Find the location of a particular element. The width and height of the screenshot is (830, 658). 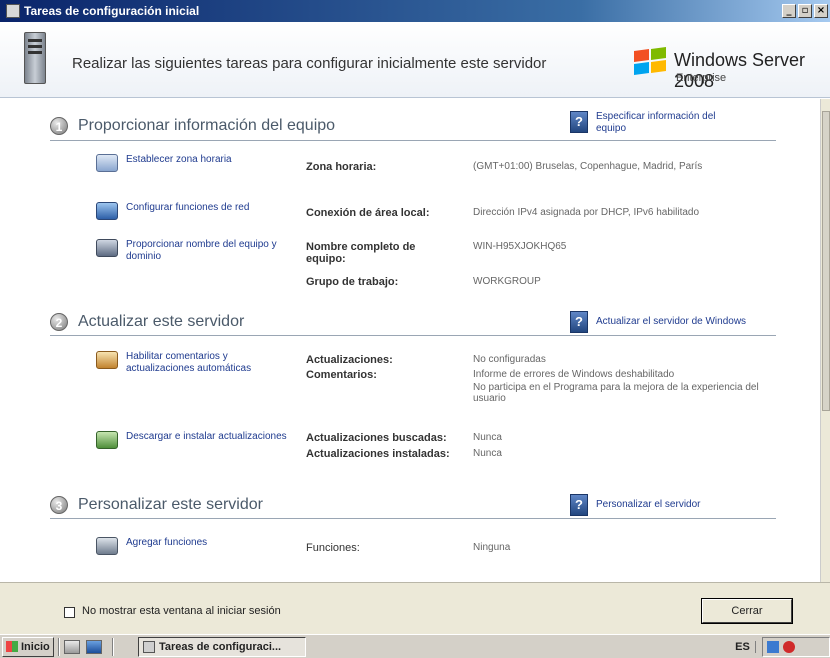

task-label: Actualizaciones instaladas: is located at coordinates (378, 454).